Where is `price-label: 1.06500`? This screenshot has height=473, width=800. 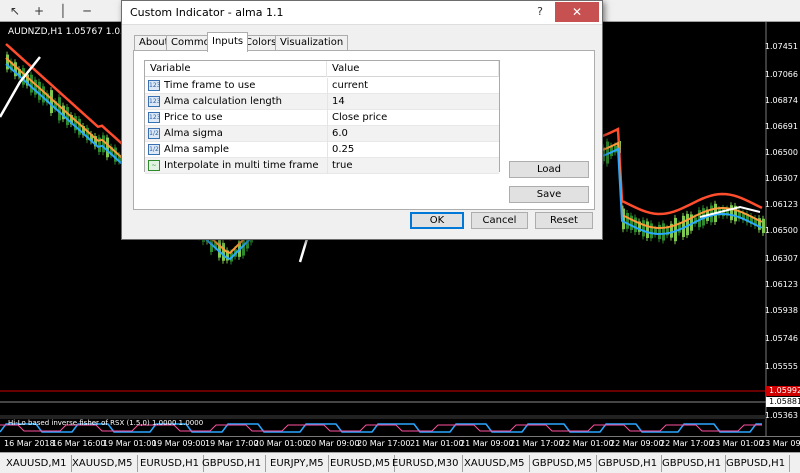
price-label: 1.06500 is located at coordinates (781, 230).